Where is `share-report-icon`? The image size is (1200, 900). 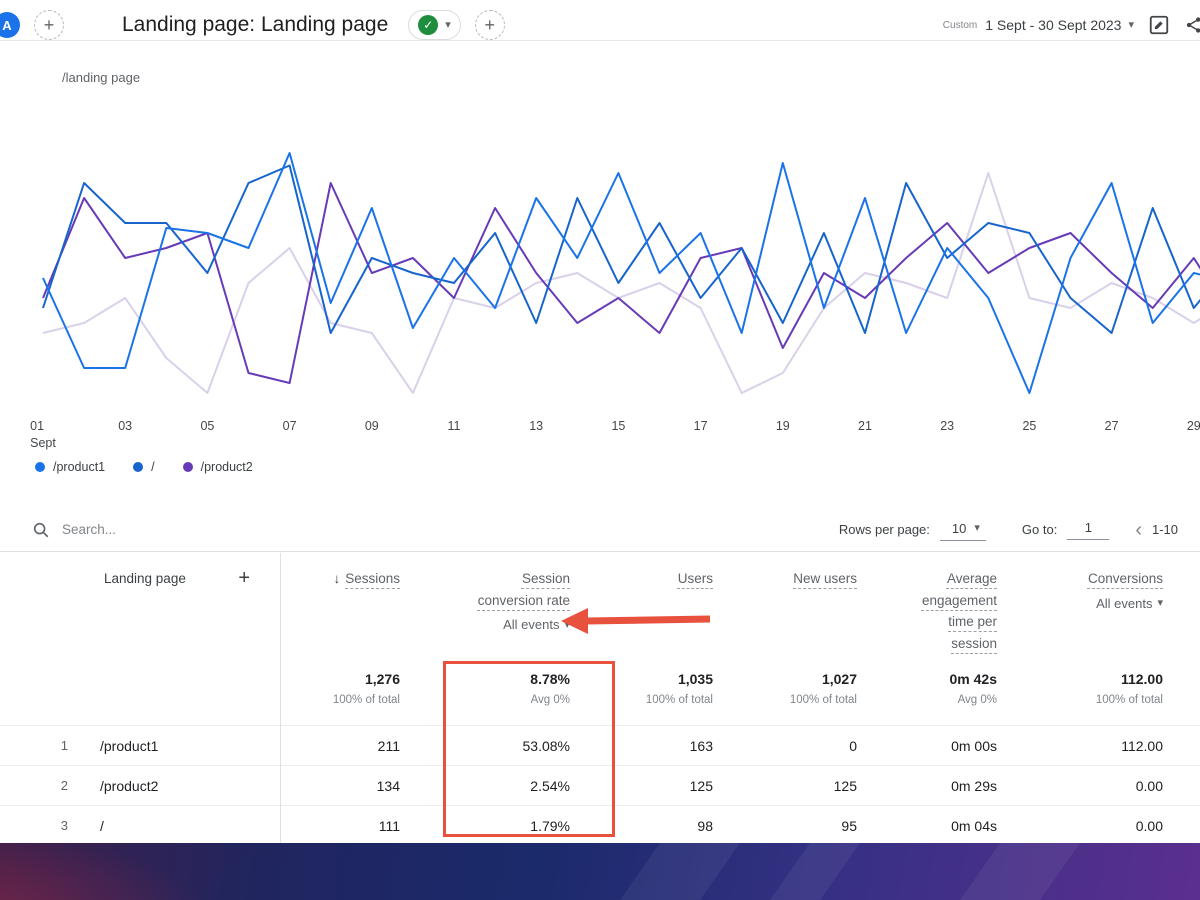
share-report-icon is located at coordinates (1192, 25).